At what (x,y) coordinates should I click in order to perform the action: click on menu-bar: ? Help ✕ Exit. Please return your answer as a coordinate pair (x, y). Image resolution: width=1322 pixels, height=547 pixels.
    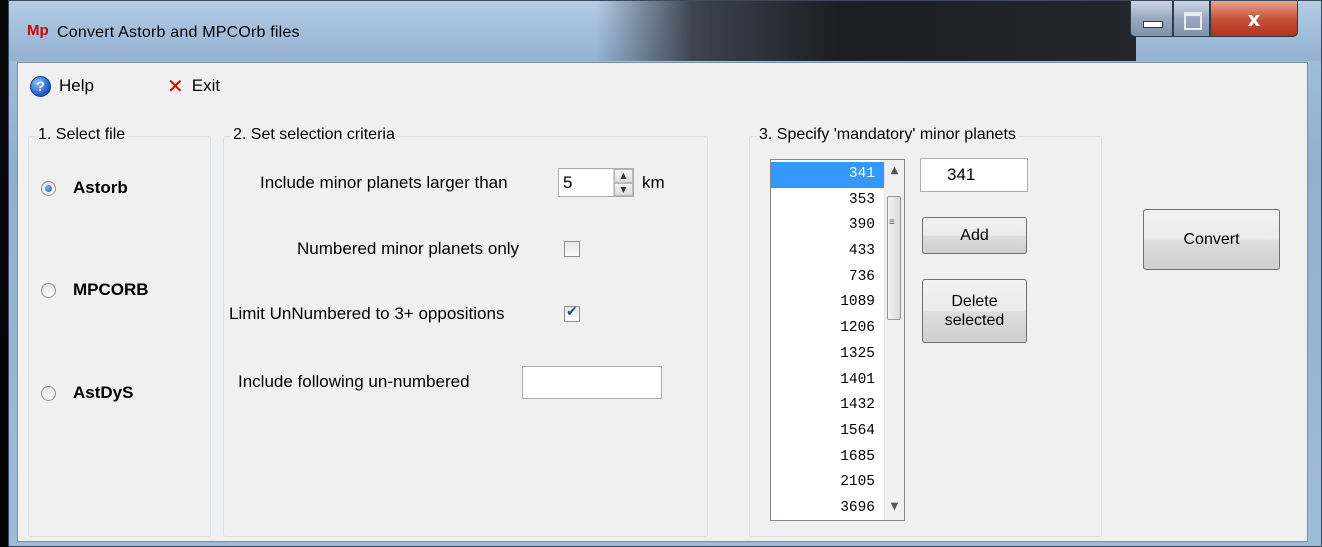
    Looking at the image, I should click on (662, 85).